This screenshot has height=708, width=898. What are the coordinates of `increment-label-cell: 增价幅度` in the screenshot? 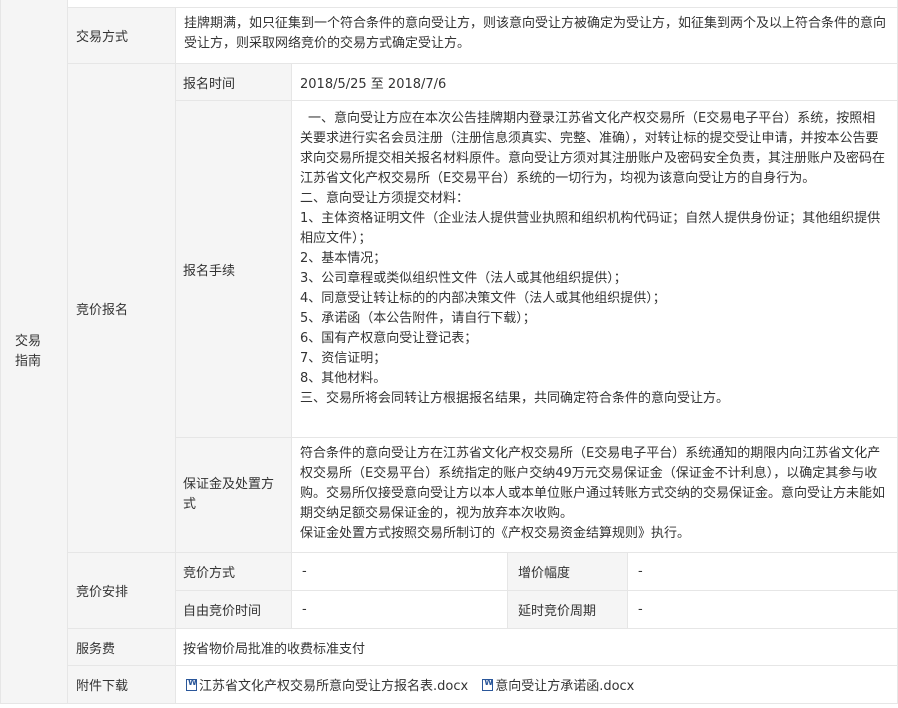 It's located at (568, 572).